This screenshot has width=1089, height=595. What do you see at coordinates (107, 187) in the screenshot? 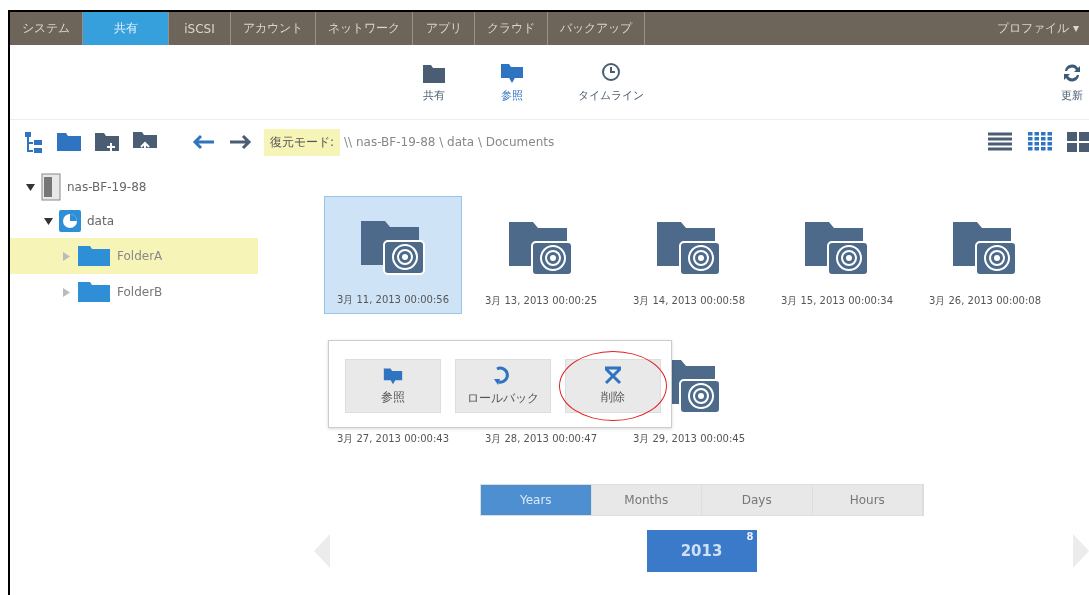
I see `tree-item: nas-BF-19-88` at bounding box center [107, 187].